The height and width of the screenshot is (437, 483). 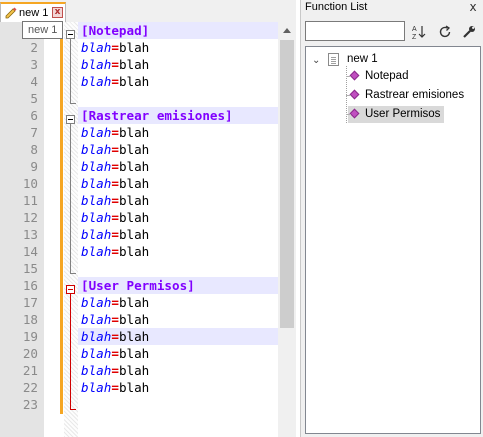 I want to click on tree-root-node: new 1, so click(x=383, y=59).